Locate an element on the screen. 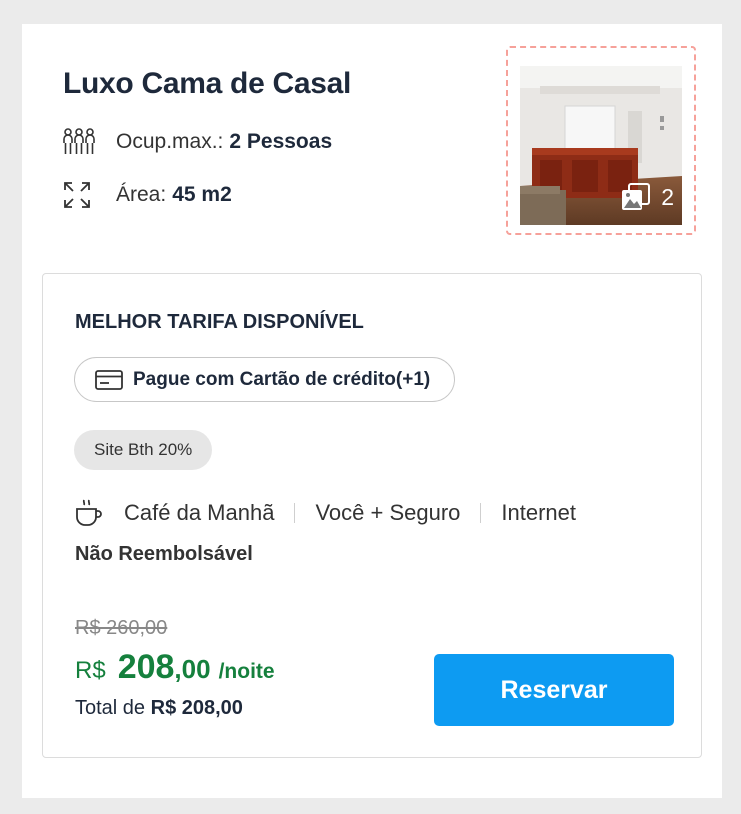 Image resolution: width=741 pixels, height=814 pixels. amenity-internet: Internet is located at coordinates (538, 512).